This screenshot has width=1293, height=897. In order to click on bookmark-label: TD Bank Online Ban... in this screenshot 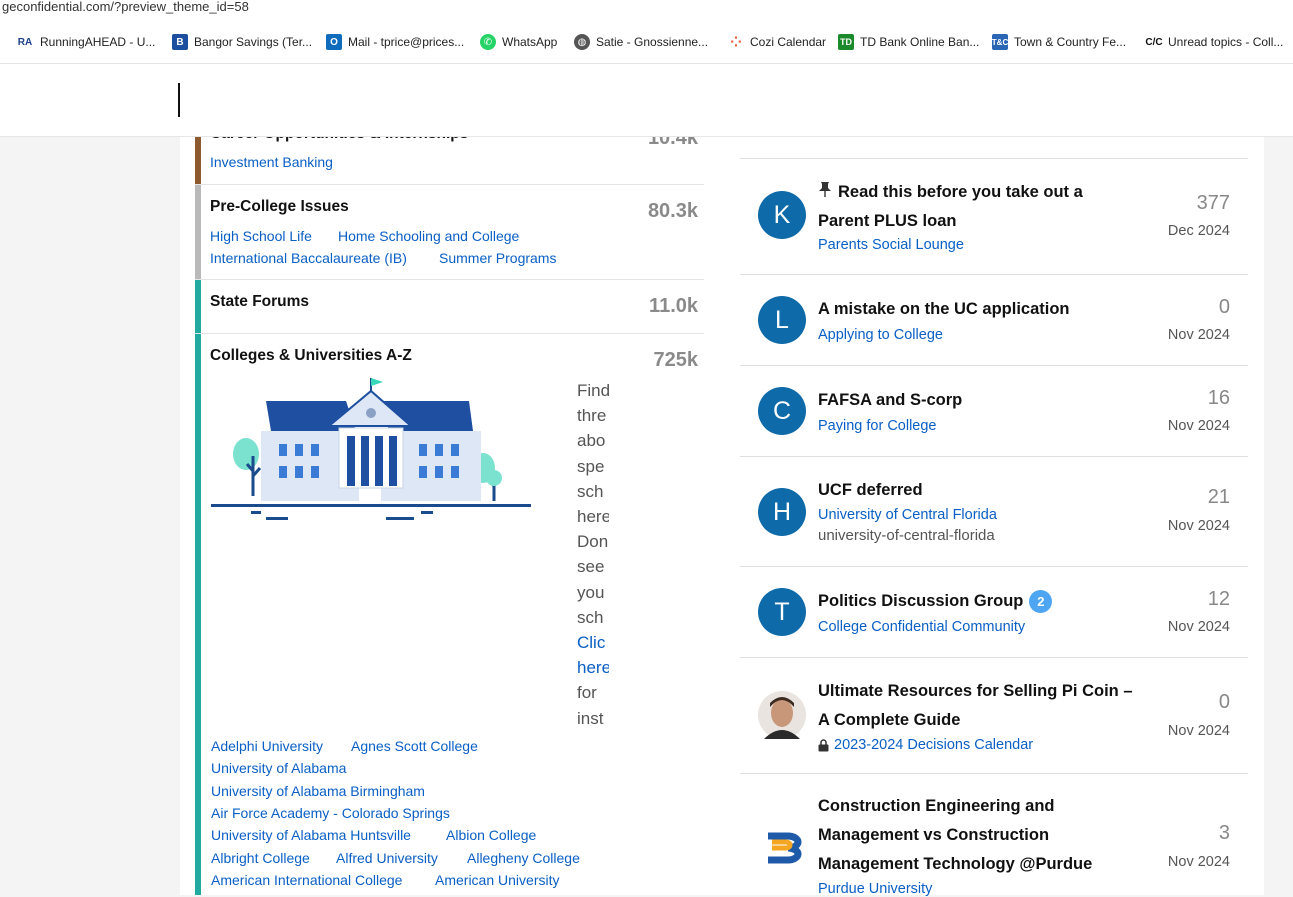, I will do `click(920, 42)`.